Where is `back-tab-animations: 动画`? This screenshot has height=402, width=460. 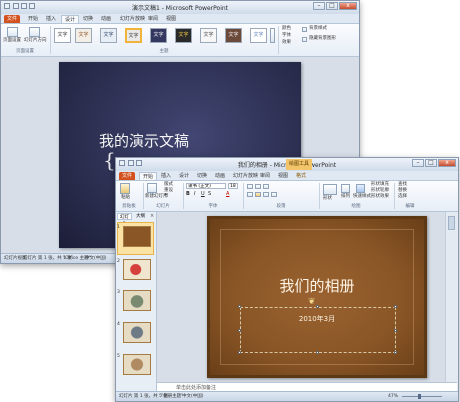 back-tab-animations: 动画 is located at coordinates (106, 19).